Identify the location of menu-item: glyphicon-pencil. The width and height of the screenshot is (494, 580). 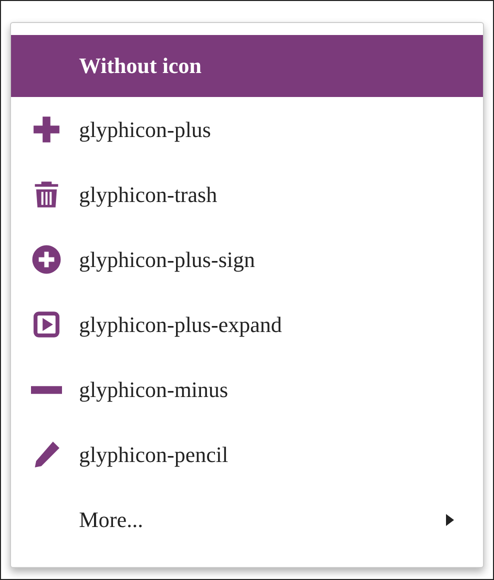
(247, 454).